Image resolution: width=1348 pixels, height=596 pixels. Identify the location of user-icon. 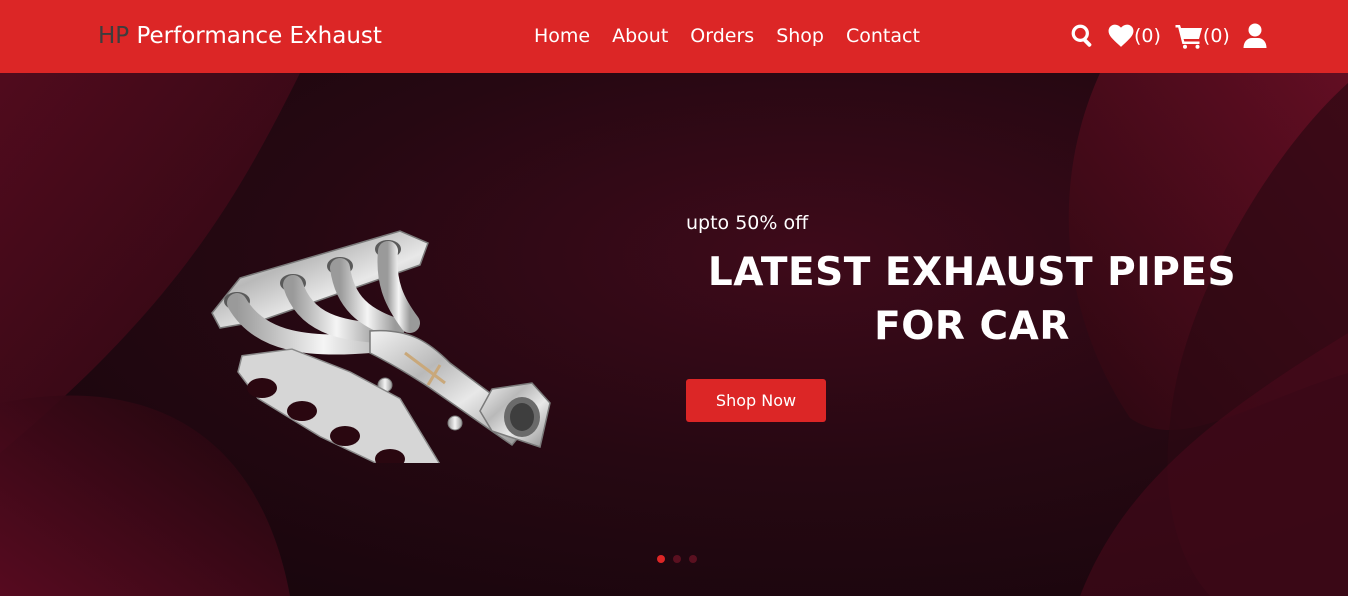
(1255, 35).